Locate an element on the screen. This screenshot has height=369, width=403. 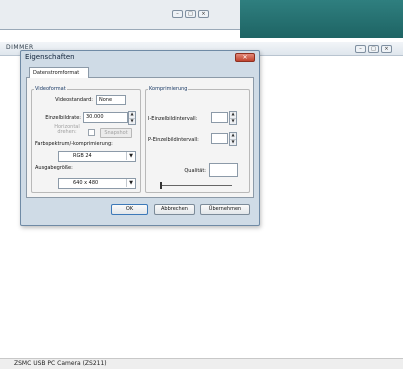
main-window-caption-buttons: – □ × is located at coordinates (373, 49).